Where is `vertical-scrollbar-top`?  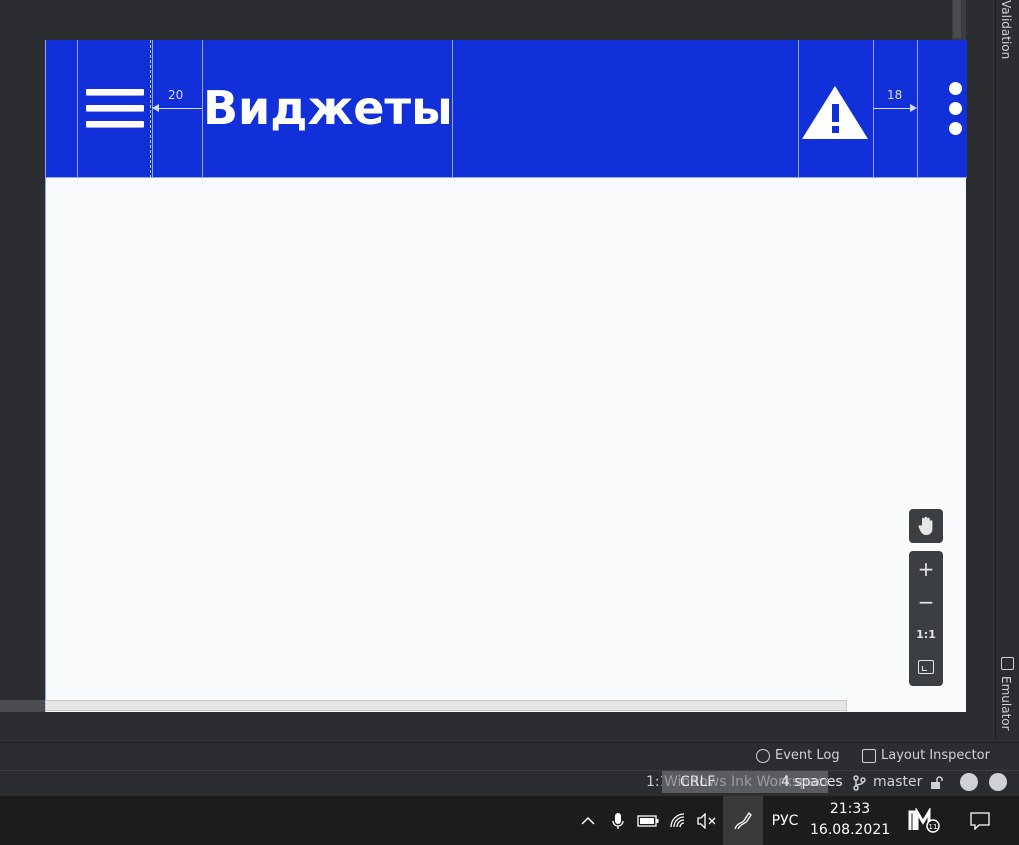
vertical-scrollbar-top is located at coordinates (957, 19).